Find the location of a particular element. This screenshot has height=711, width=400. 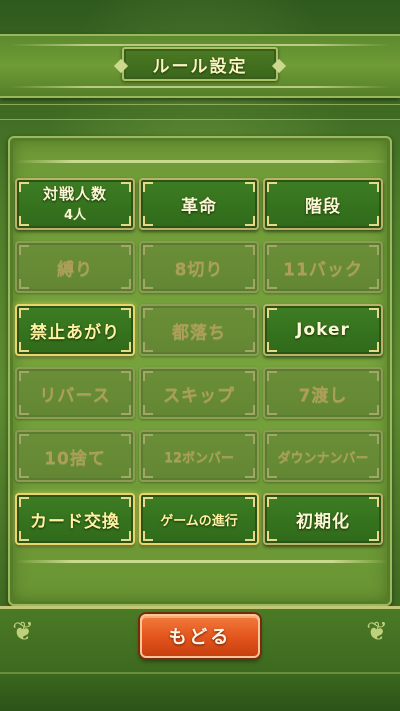

back-button: もどる is located at coordinates (200, 636).